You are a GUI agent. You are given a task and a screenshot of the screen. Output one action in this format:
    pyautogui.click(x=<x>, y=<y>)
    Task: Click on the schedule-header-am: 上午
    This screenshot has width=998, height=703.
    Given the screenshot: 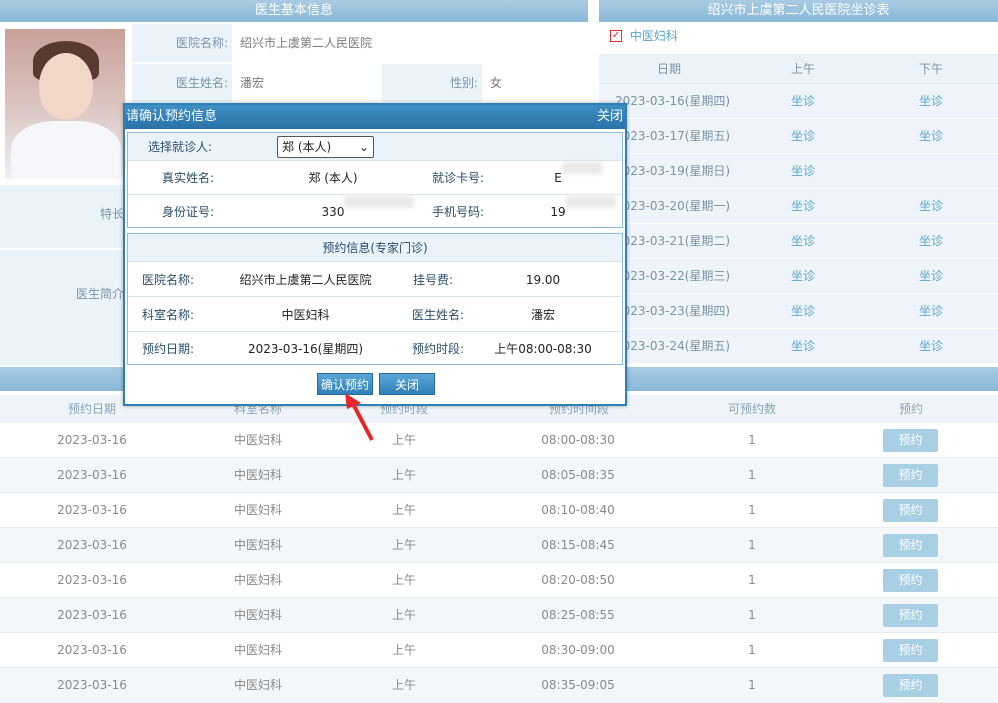 What is the action you would take?
    pyautogui.click(x=803, y=69)
    